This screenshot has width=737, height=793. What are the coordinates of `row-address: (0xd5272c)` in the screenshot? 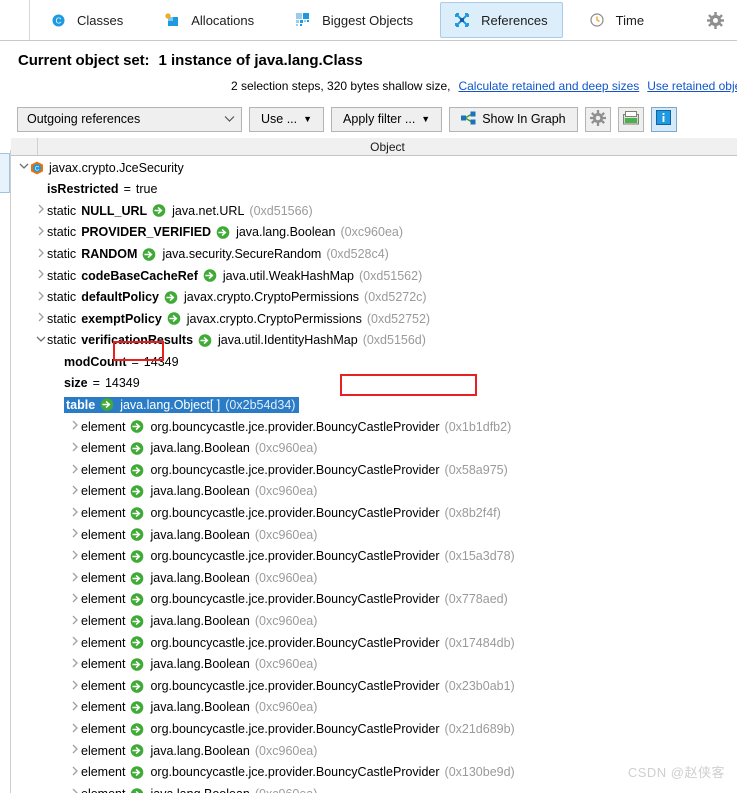 It's located at (395, 297).